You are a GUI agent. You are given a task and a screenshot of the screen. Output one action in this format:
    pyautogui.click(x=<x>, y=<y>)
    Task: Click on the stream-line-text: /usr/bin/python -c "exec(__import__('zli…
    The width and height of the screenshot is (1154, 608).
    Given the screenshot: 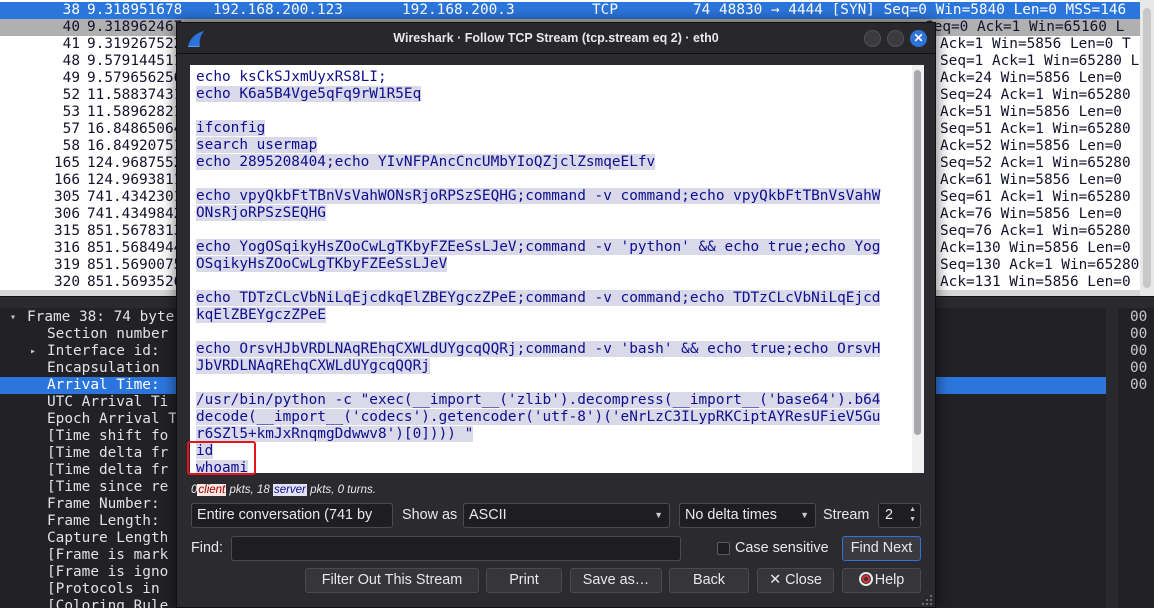 What is the action you would take?
    pyautogui.click(x=538, y=400)
    